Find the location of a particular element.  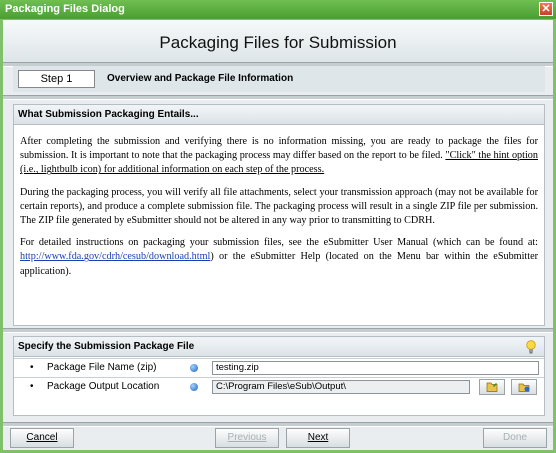

previous-button: Previous is located at coordinates (247, 438).